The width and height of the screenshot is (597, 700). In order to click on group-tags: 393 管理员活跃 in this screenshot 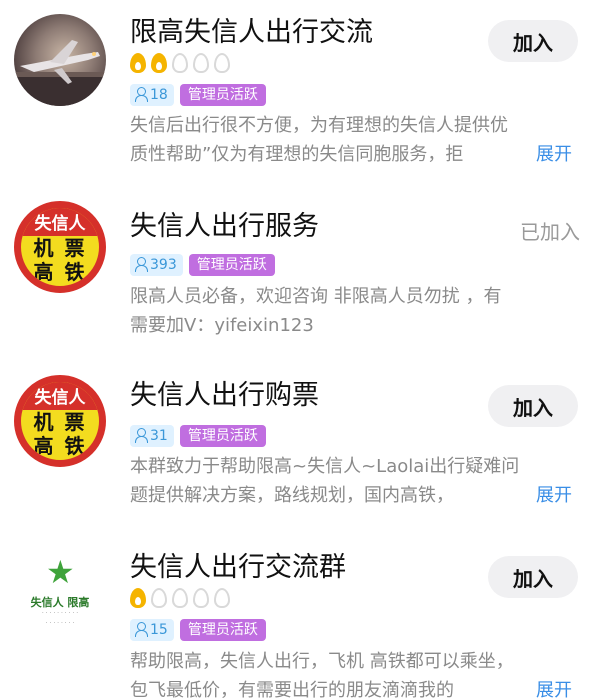, I will do `click(202, 265)`.